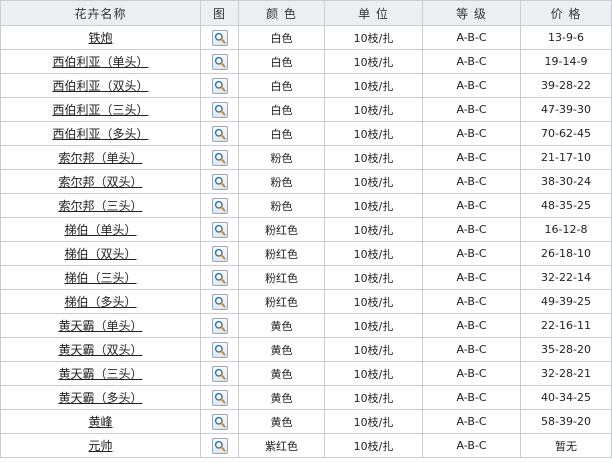 The width and height of the screenshot is (612, 463). I want to click on table-row: 黄天霸（三头） 黄色 10枝/扎 A-B-C 32-28-21, so click(306, 373).